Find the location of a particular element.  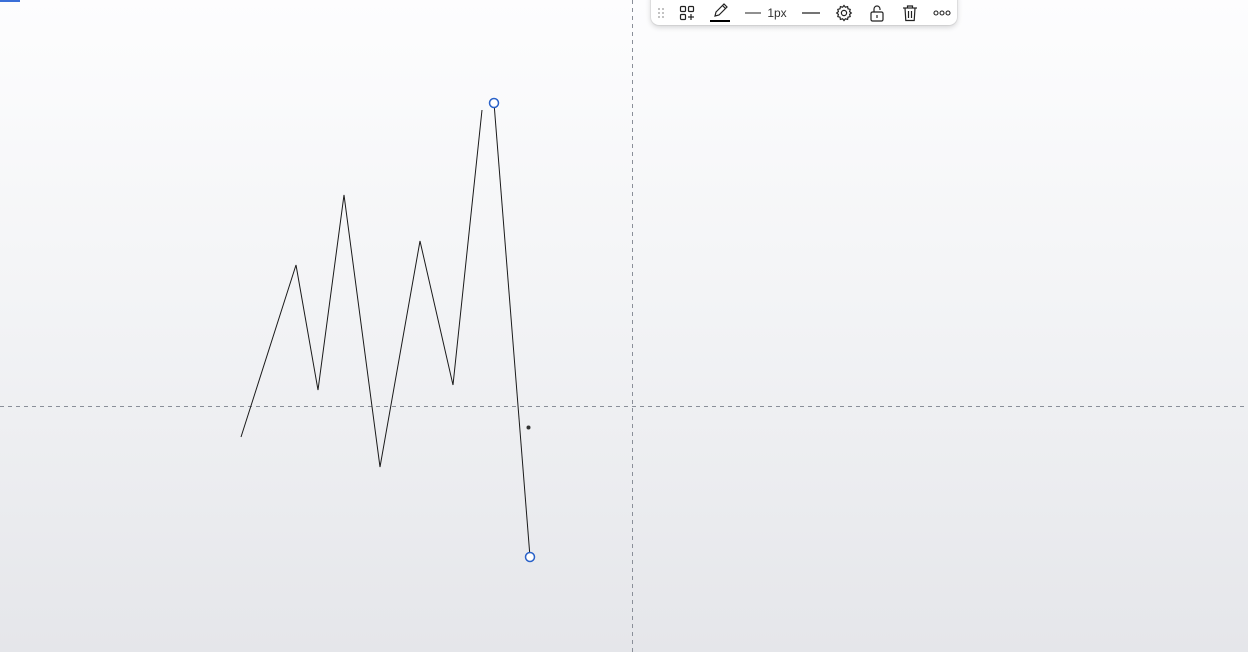

more-dots-icon is located at coordinates (942, 12).